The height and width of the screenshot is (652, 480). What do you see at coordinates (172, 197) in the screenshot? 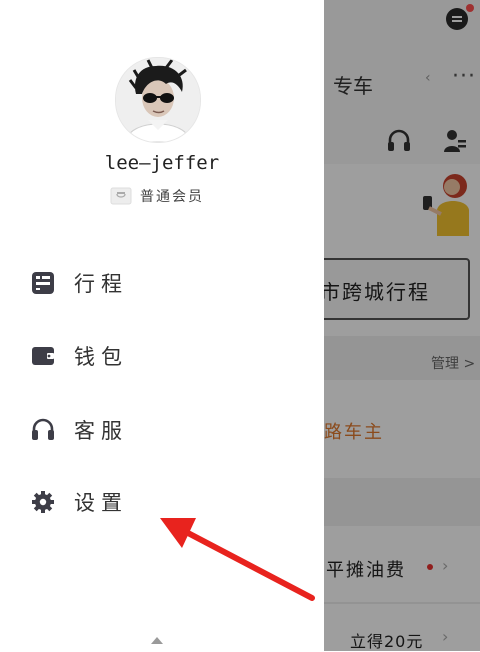
I see `membership-label: 普通会员` at bounding box center [172, 197].